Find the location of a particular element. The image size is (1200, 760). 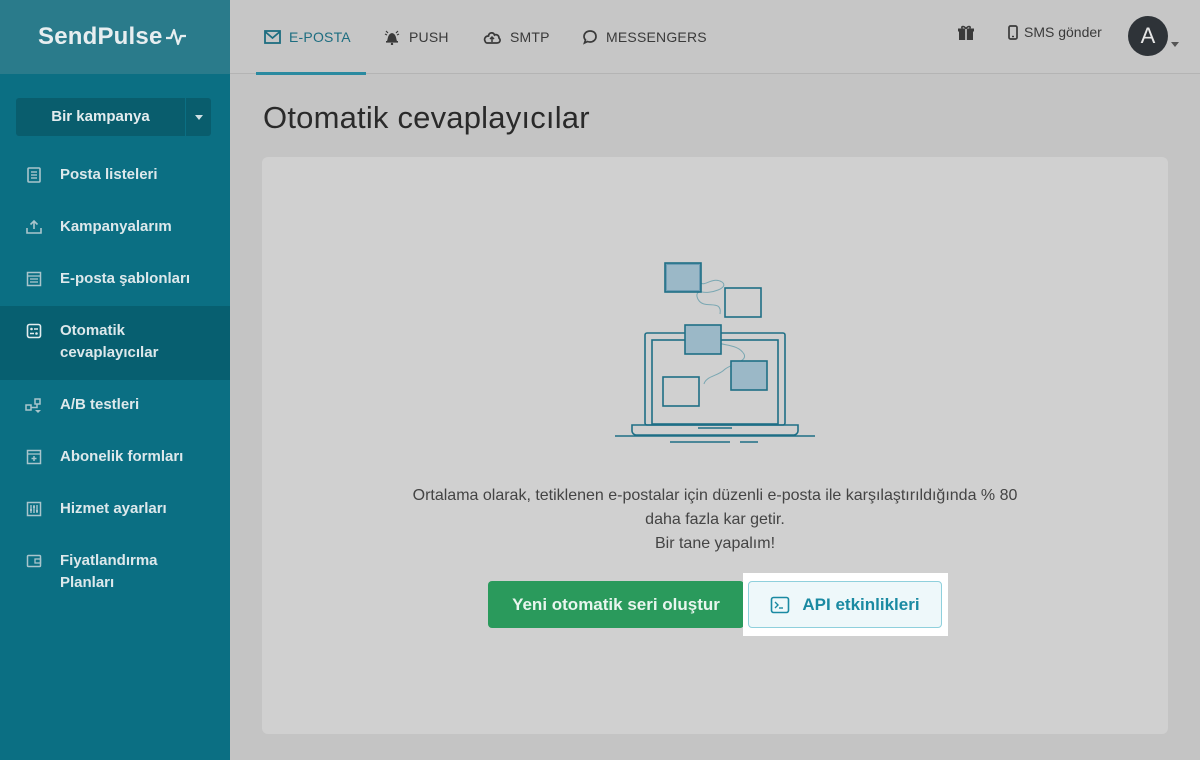

upload-icon is located at coordinates (34, 227).